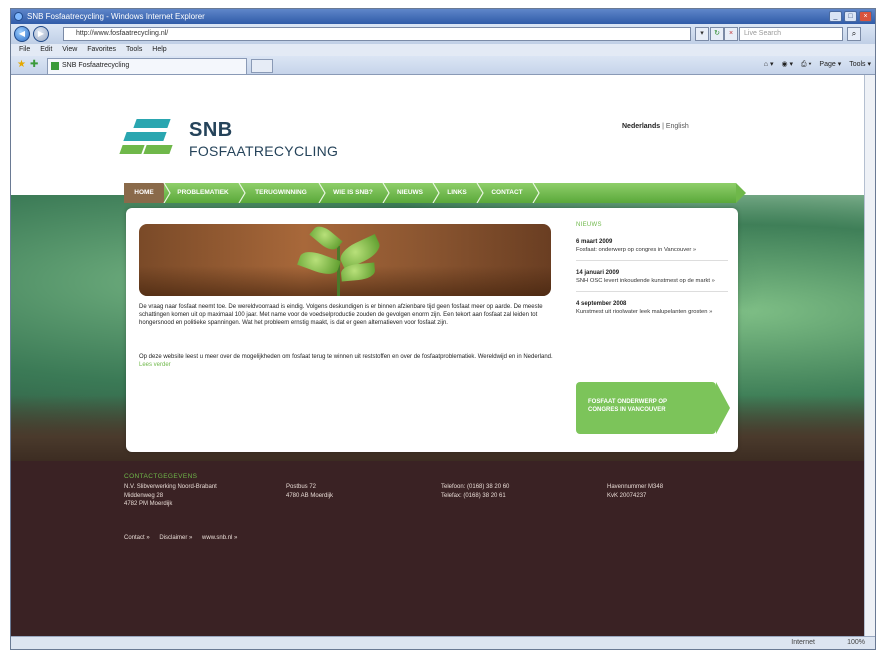 The height and width of the screenshot is (655, 884). Describe the element at coordinates (134, 50) in the screenshot. I see `menu-tools: Tools` at that location.